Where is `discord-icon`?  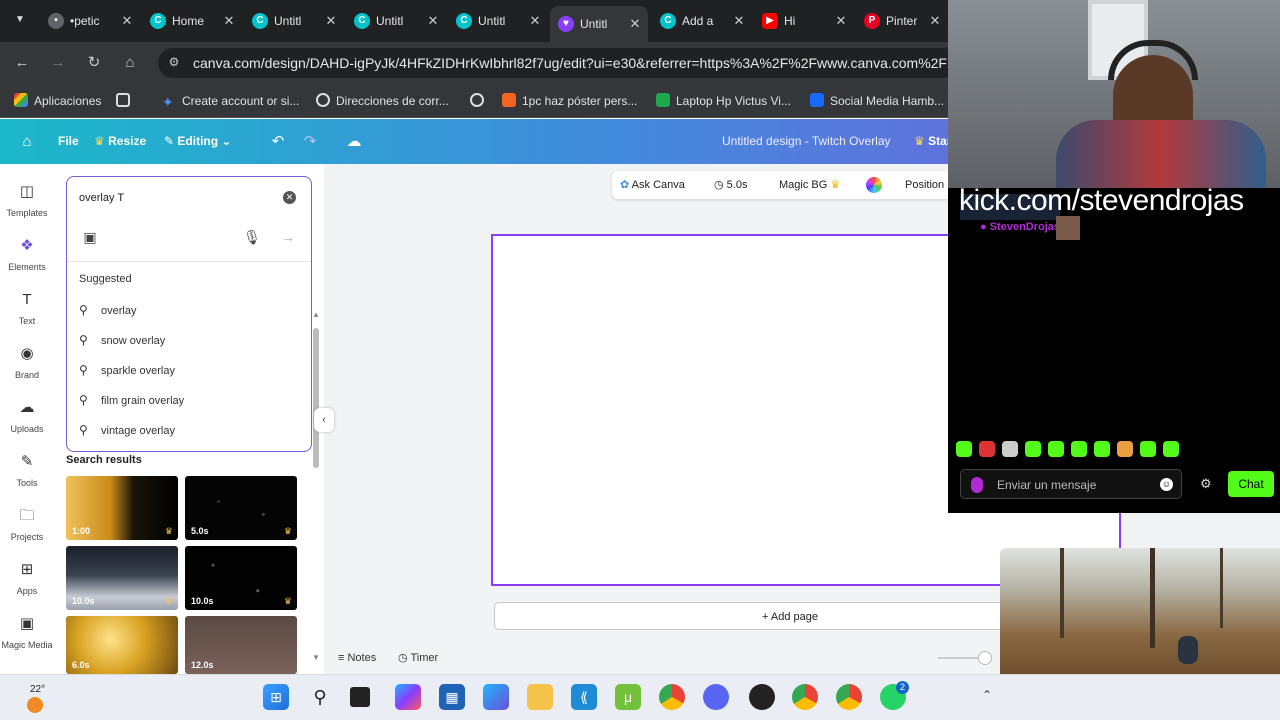
discord-icon is located at coordinates (716, 697).